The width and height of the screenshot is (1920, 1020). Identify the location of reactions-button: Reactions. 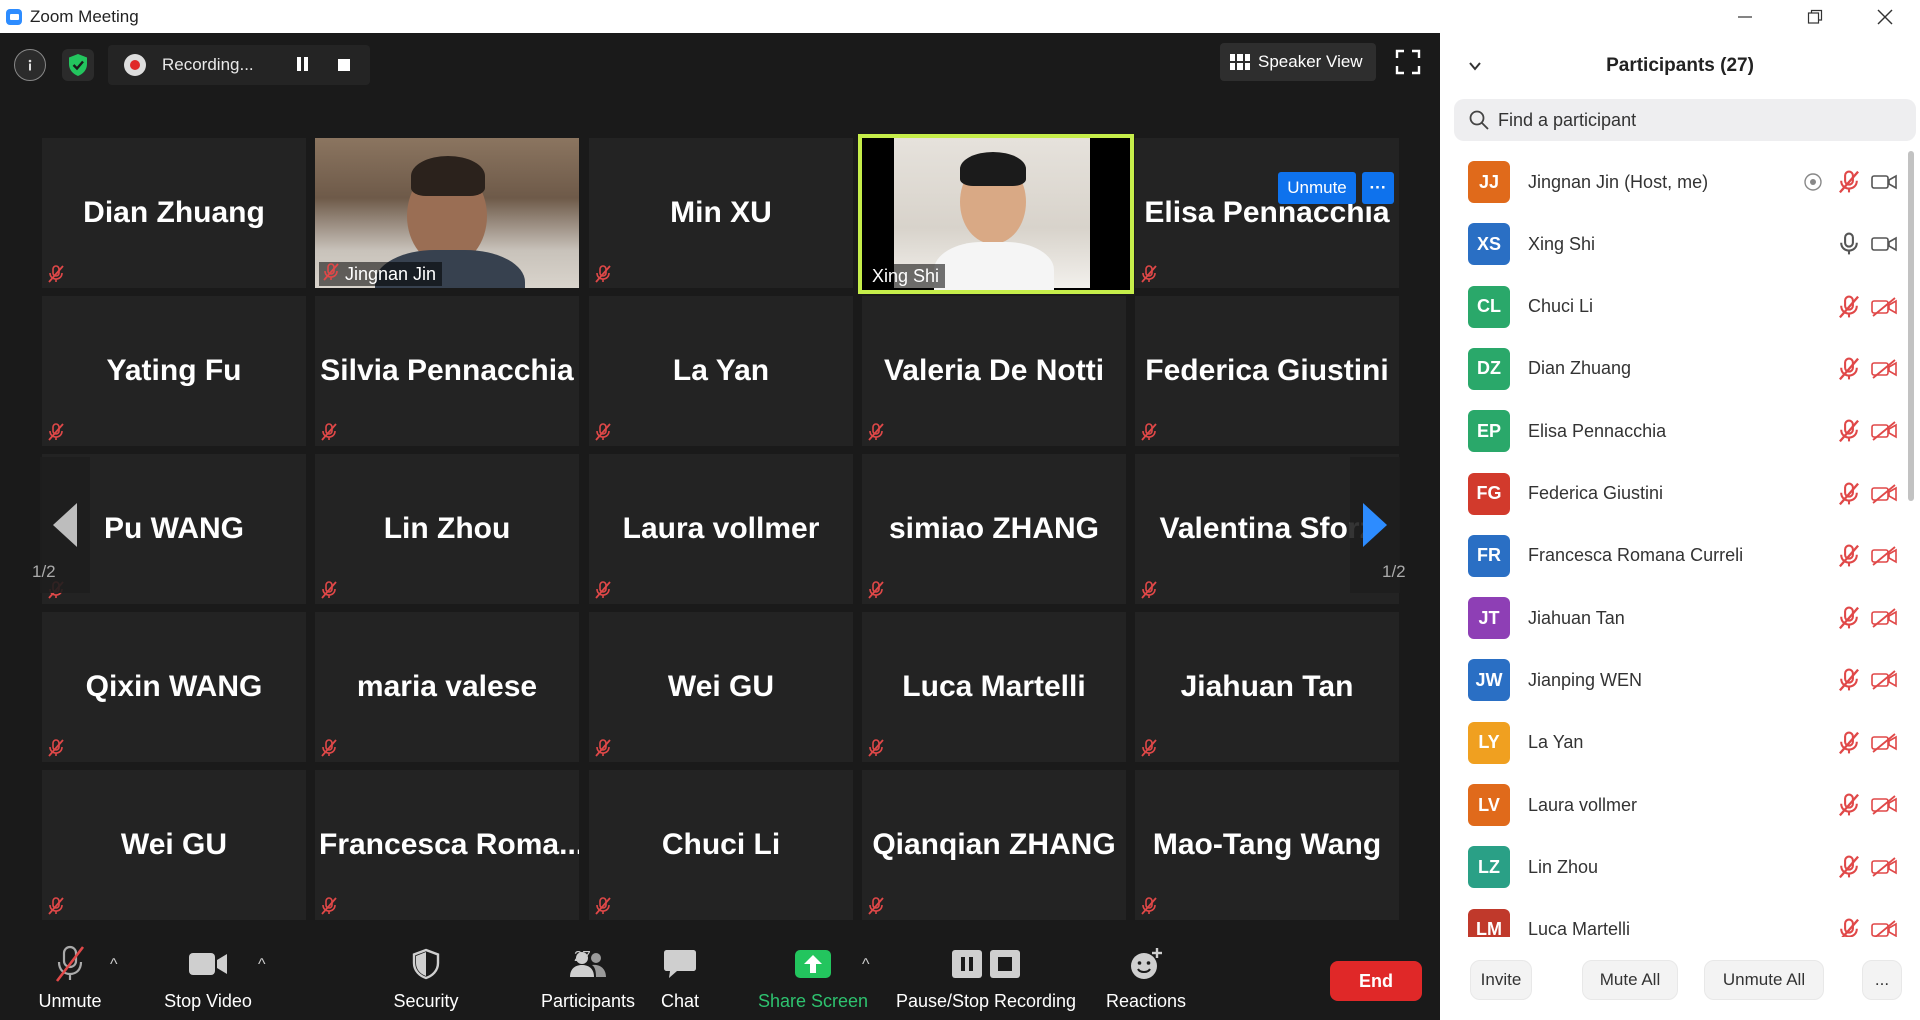
(1146, 978).